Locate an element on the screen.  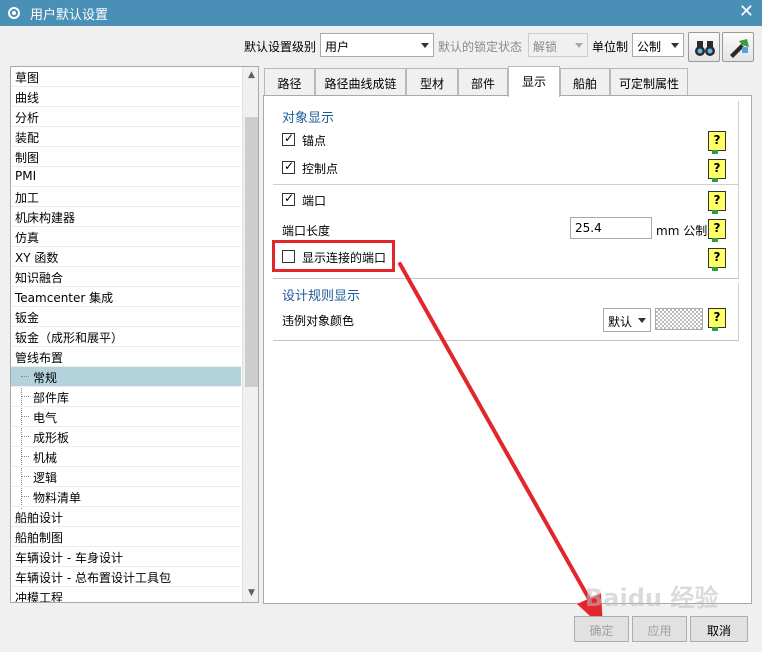
baidu-watermark: Baidu 经验 is located at coordinates (652, 598).